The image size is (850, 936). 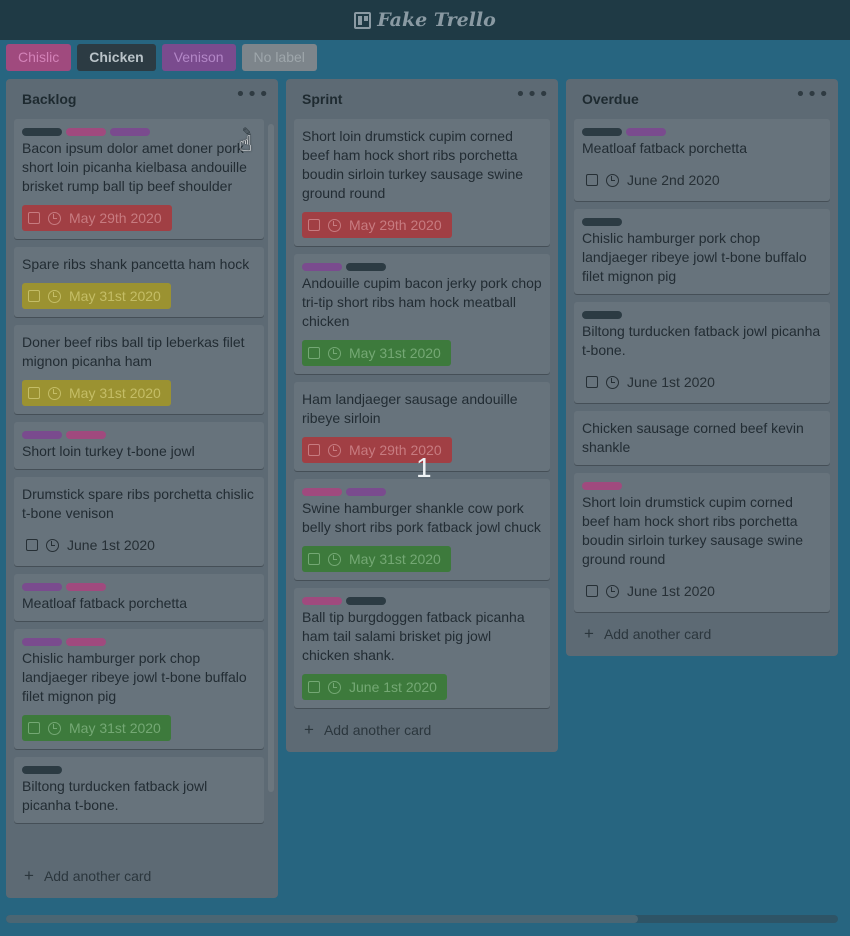 What do you see at coordinates (322, 99) in the screenshot?
I see `list-title: Sprint` at bounding box center [322, 99].